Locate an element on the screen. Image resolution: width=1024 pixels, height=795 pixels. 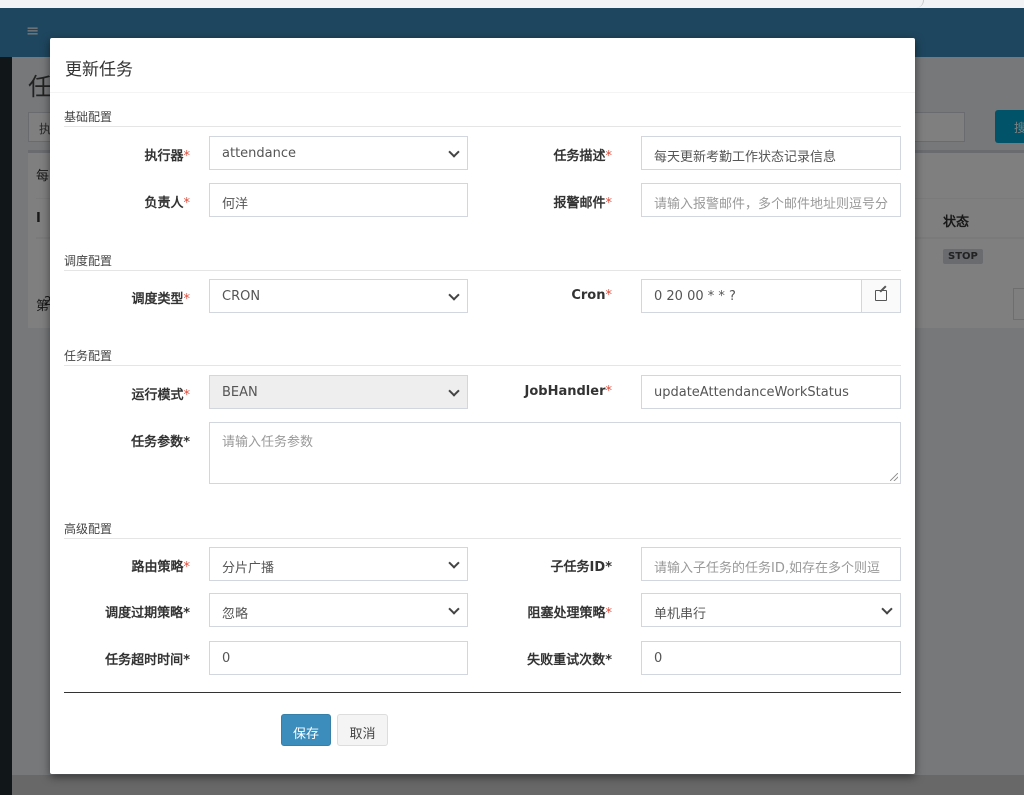
timeout-label: 任务超时时间* is located at coordinates (120, 658).